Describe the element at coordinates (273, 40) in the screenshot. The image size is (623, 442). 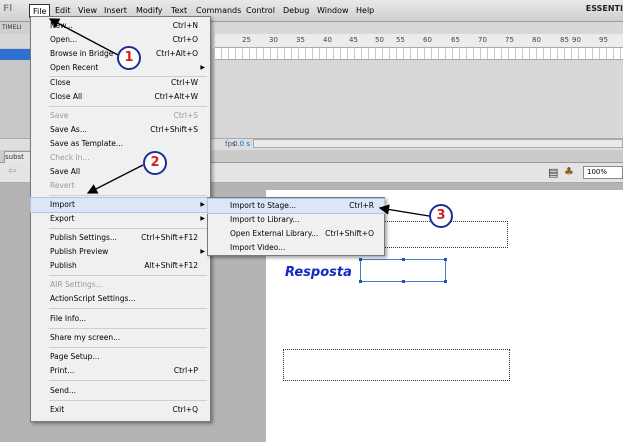
I see `ruler-tick: 30` at that location.